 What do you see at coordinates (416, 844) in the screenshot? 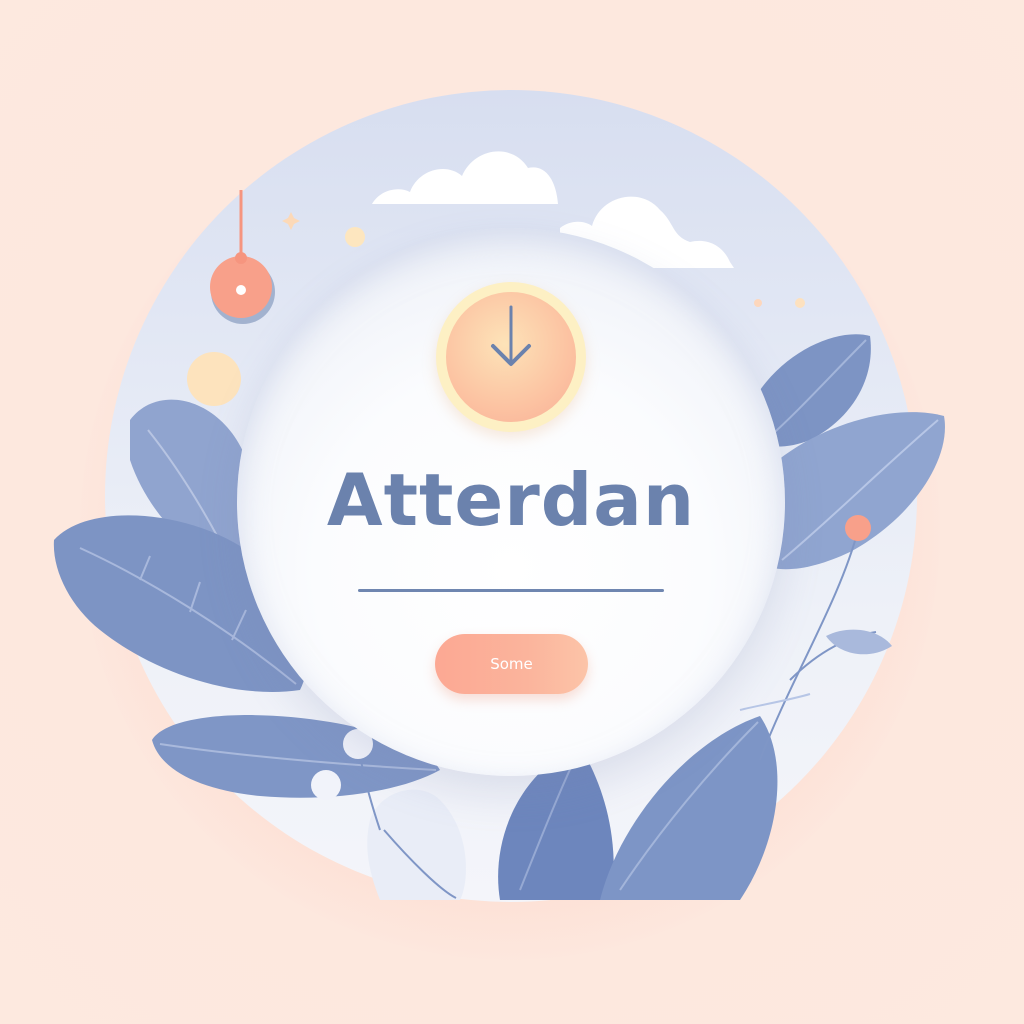
I see `leaf-icon` at bounding box center [416, 844].